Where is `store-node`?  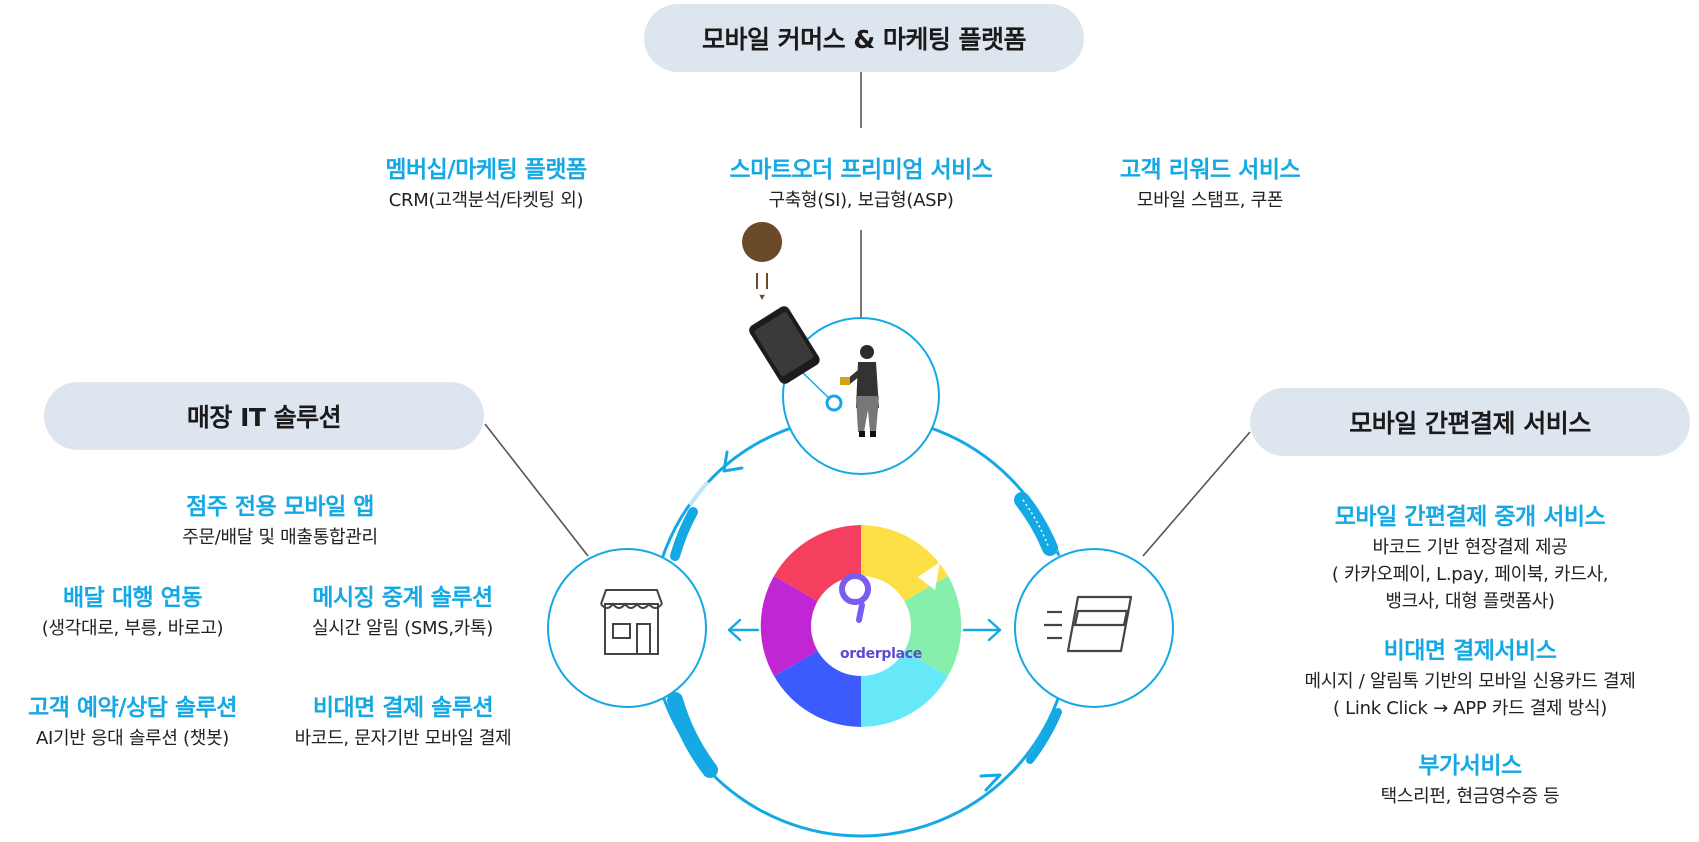
store-node is located at coordinates (627, 628).